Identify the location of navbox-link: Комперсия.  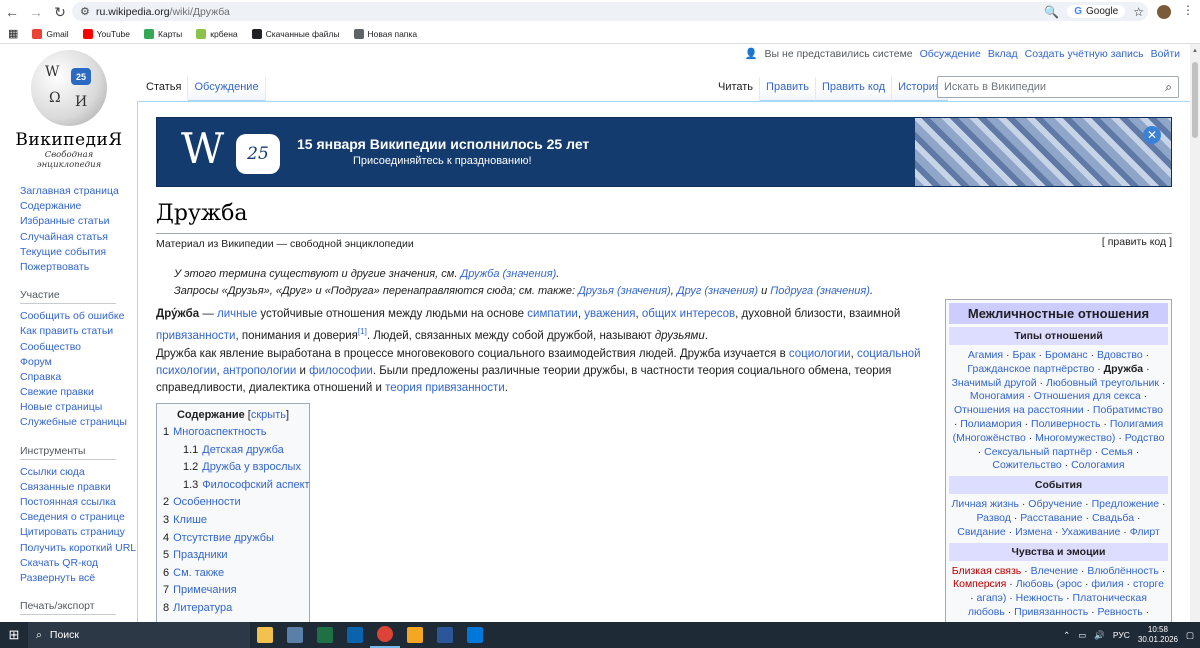
(979, 584).